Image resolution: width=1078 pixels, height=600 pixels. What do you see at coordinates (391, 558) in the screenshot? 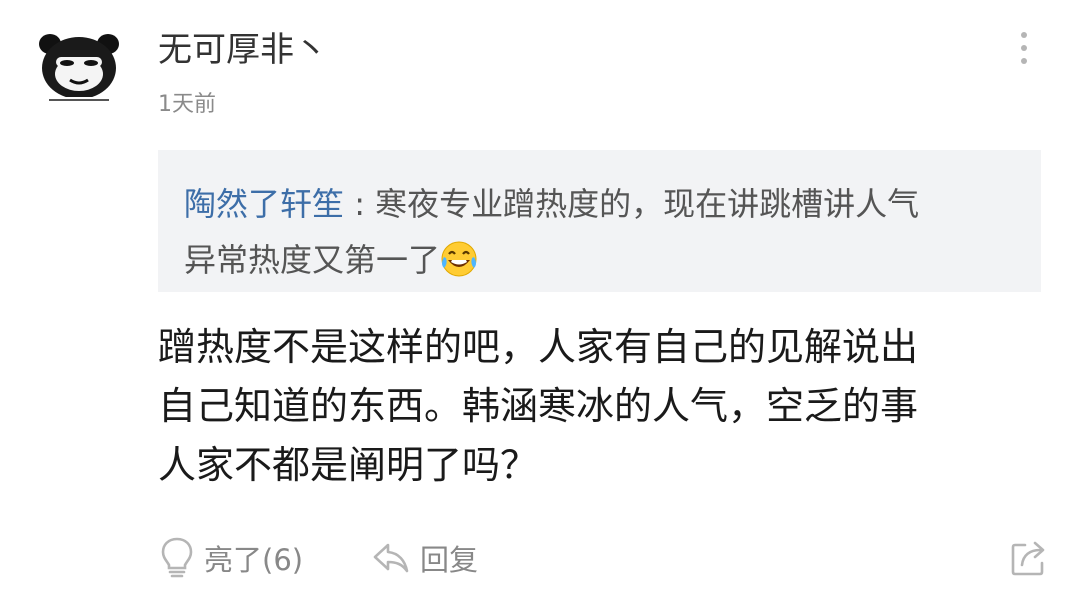
I see `reply-arrow-icon` at bounding box center [391, 558].